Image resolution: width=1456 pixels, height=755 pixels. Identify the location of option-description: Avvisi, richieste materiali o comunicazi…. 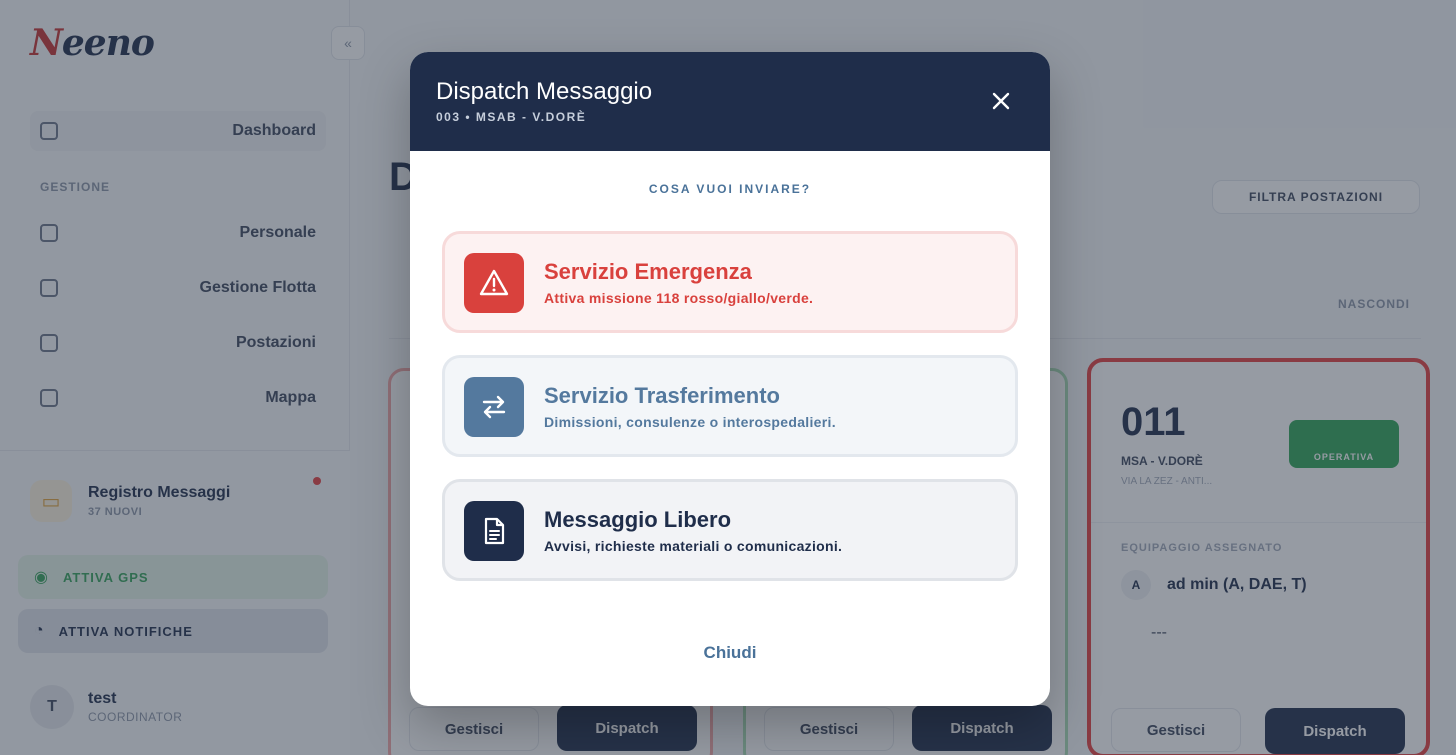
(693, 546).